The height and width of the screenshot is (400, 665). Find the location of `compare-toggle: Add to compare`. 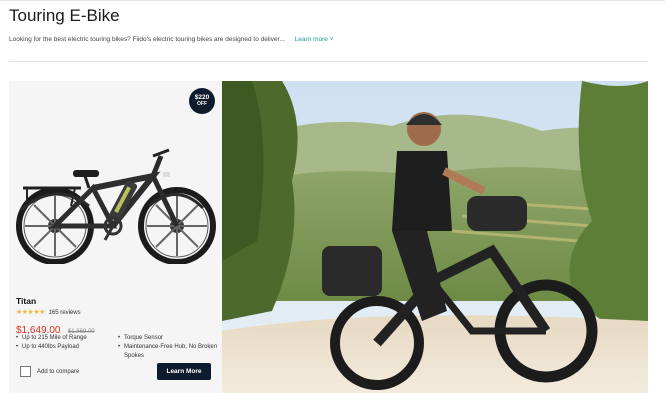

compare-toggle: Add to compare is located at coordinates (49, 371).